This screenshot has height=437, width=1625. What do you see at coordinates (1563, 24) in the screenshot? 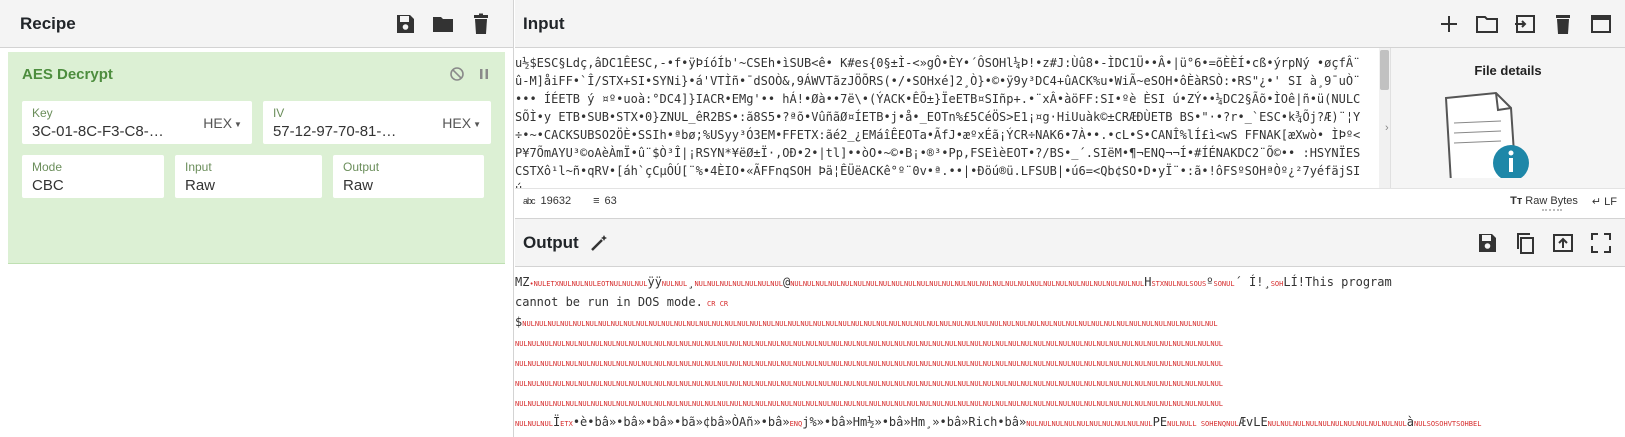
I see `clear-input-icon` at bounding box center [1563, 24].